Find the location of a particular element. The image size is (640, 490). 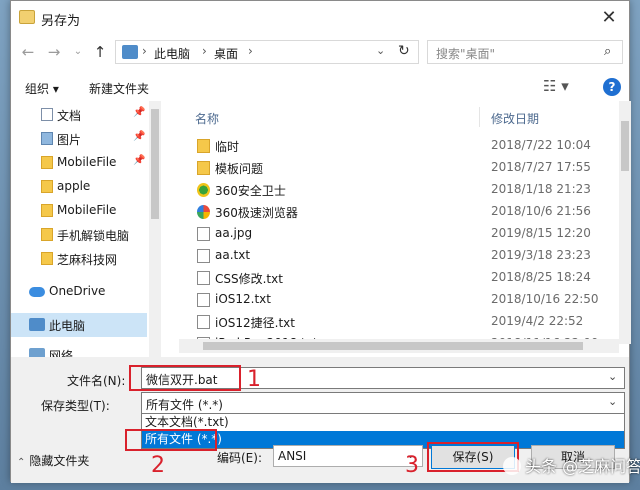

up-arrow-icon: ↑ is located at coordinates (100, 52).